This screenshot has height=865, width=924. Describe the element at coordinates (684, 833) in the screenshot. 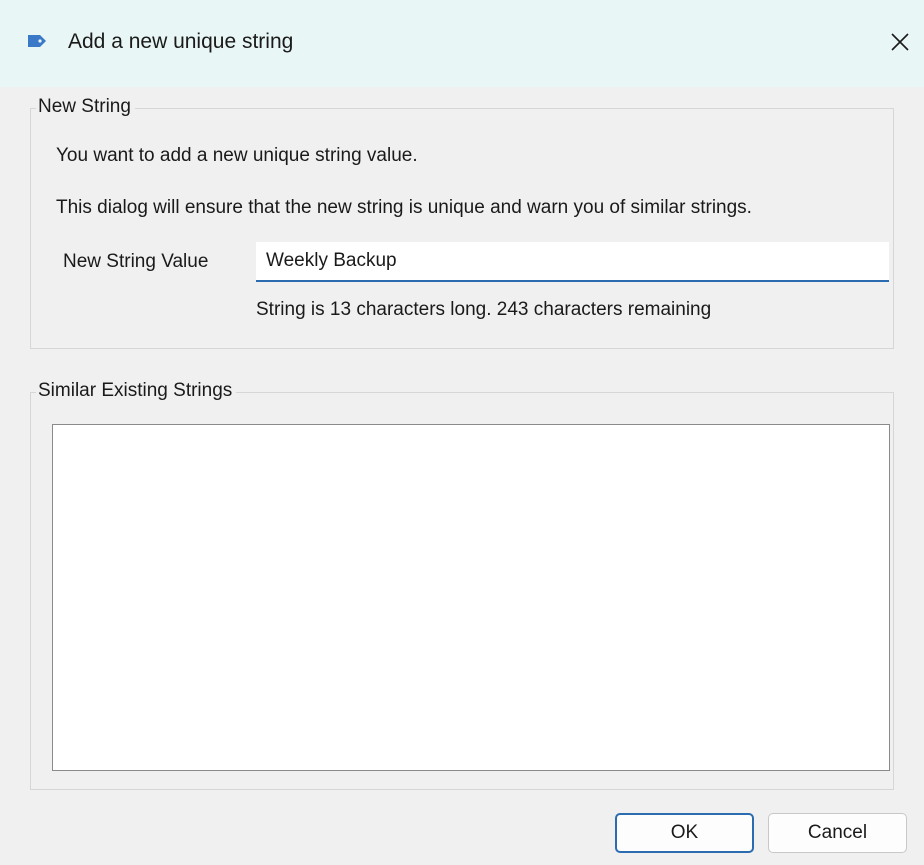

I see `ok-button: OK` at that location.